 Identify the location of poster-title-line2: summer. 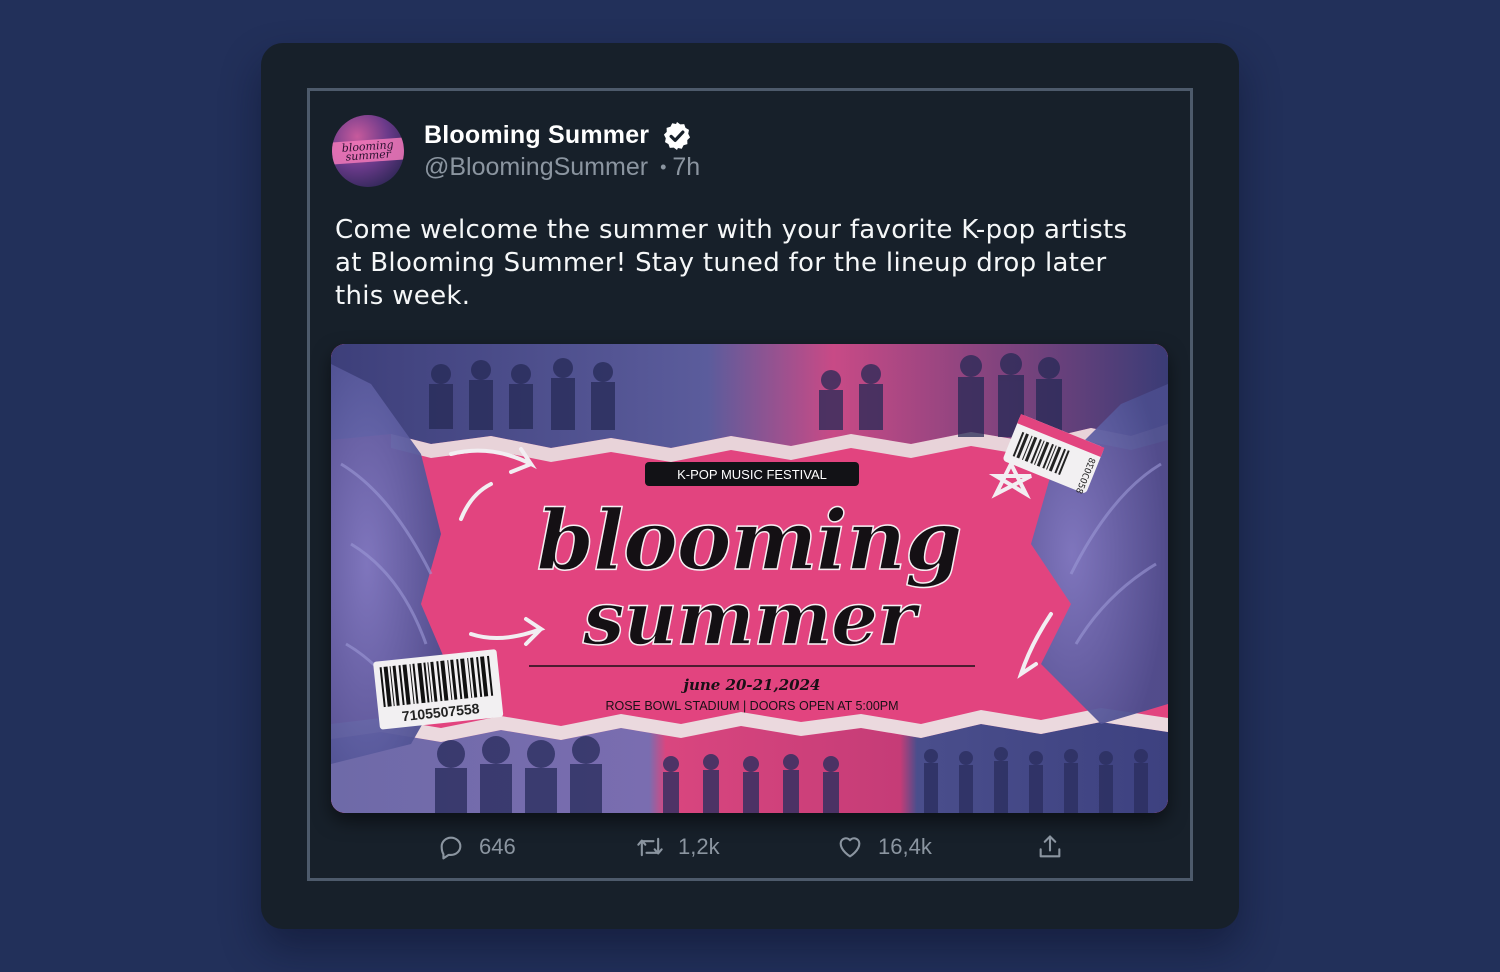
(751, 619).